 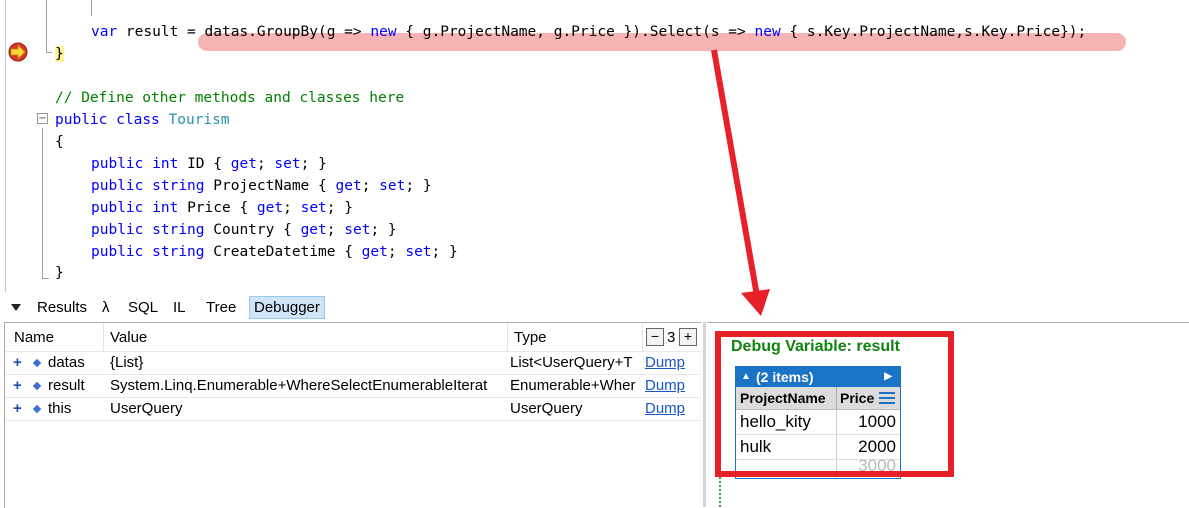 I want to click on variable-type: Enumerable+Wher, so click(x=573, y=385).